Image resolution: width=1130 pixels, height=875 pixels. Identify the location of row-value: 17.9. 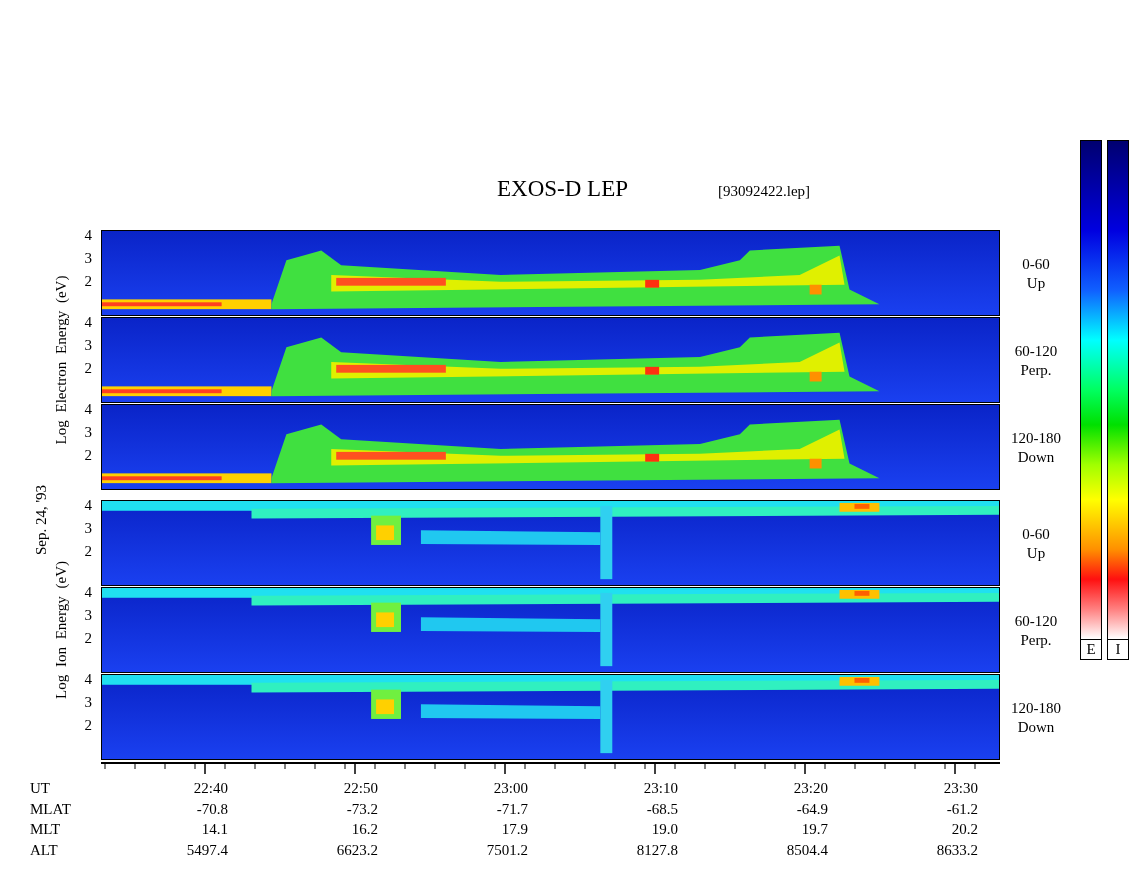
(514, 829).